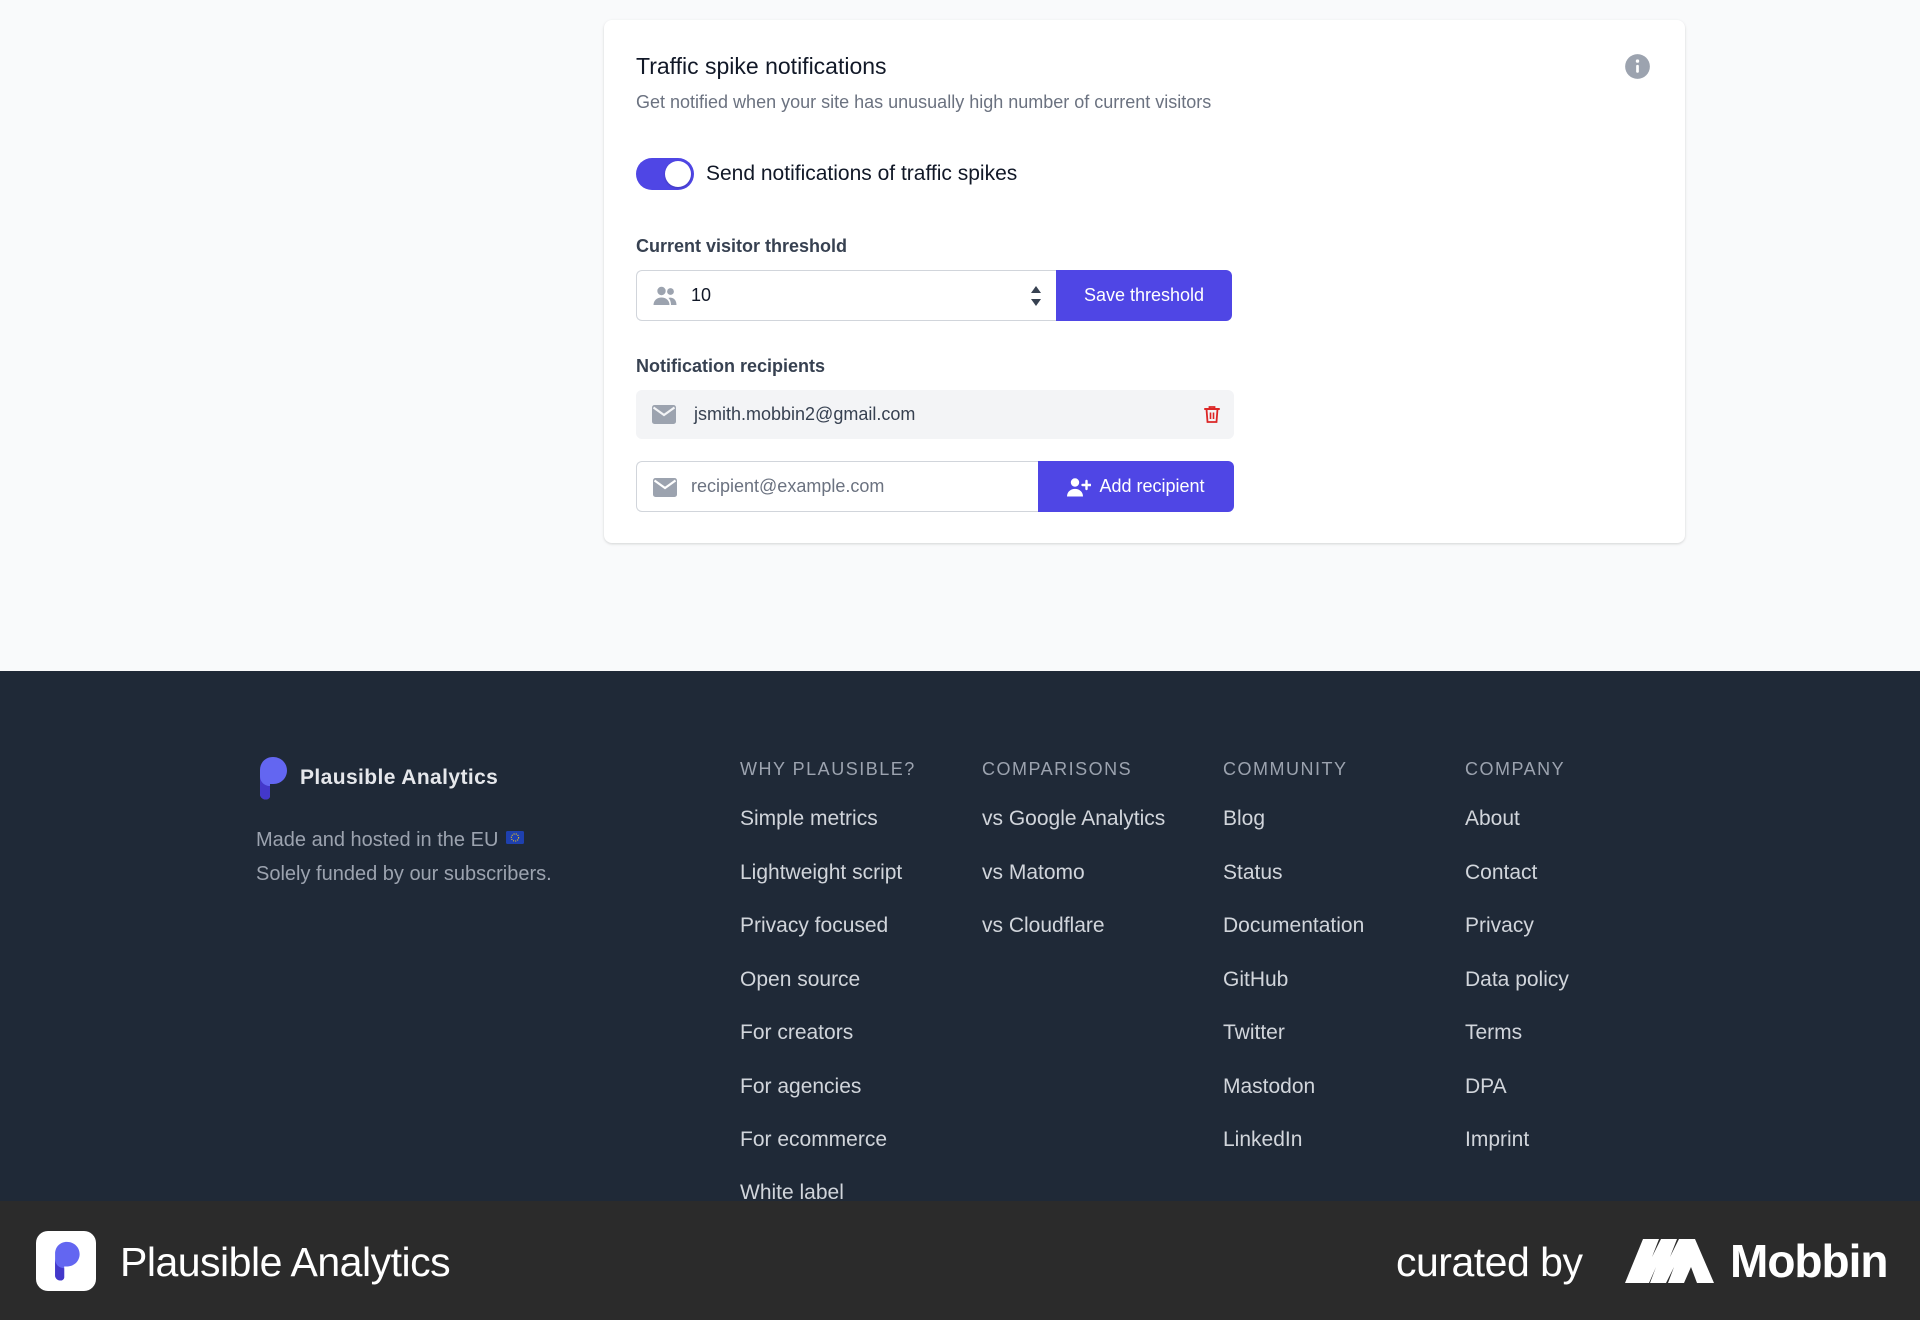 This screenshot has width=1920, height=1320. I want to click on threshold-label: Current visitor threshold, so click(742, 246).